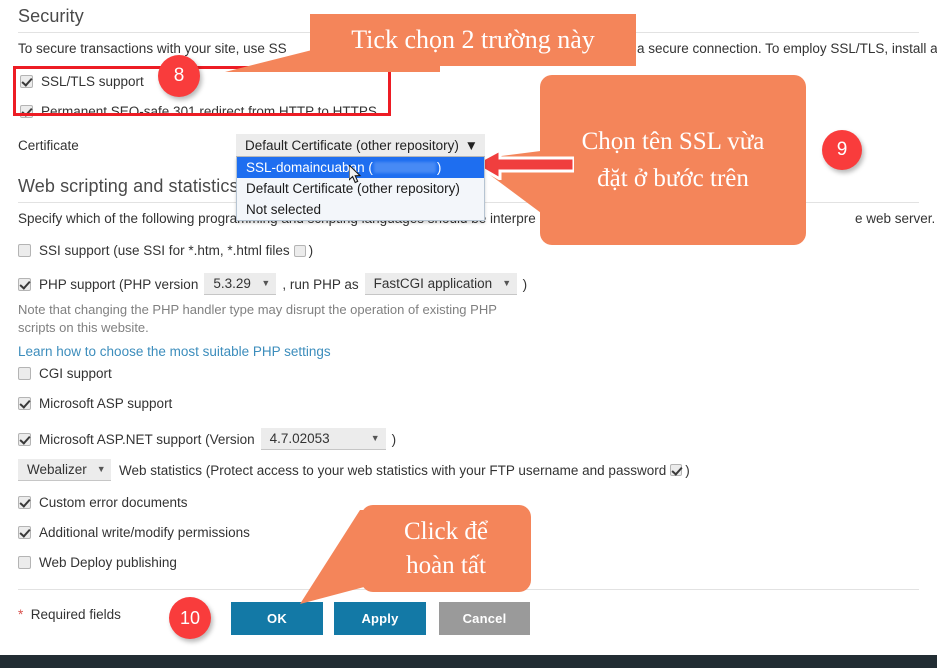 The width and height of the screenshot is (937, 668). I want to click on callout-choose-ssl-name: Chọn tên SSL vừa đặt ở bước trên, so click(673, 160).